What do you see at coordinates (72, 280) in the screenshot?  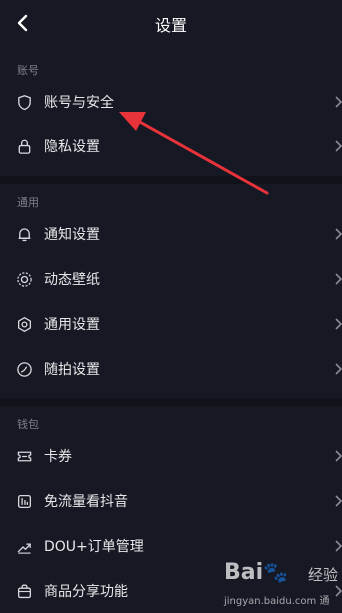 I see `settings-item-label: 动态壁纸` at bounding box center [72, 280].